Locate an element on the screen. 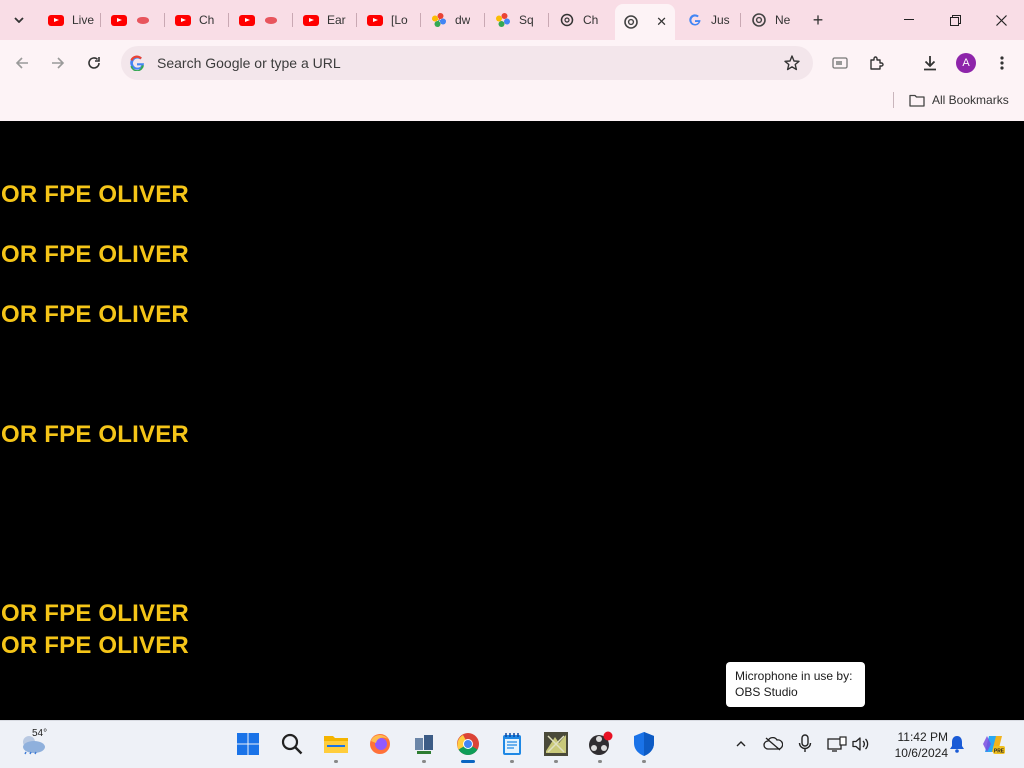 The image size is (1024, 768). all-bookmarks-label: All Bookmarks is located at coordinates (970, 100).